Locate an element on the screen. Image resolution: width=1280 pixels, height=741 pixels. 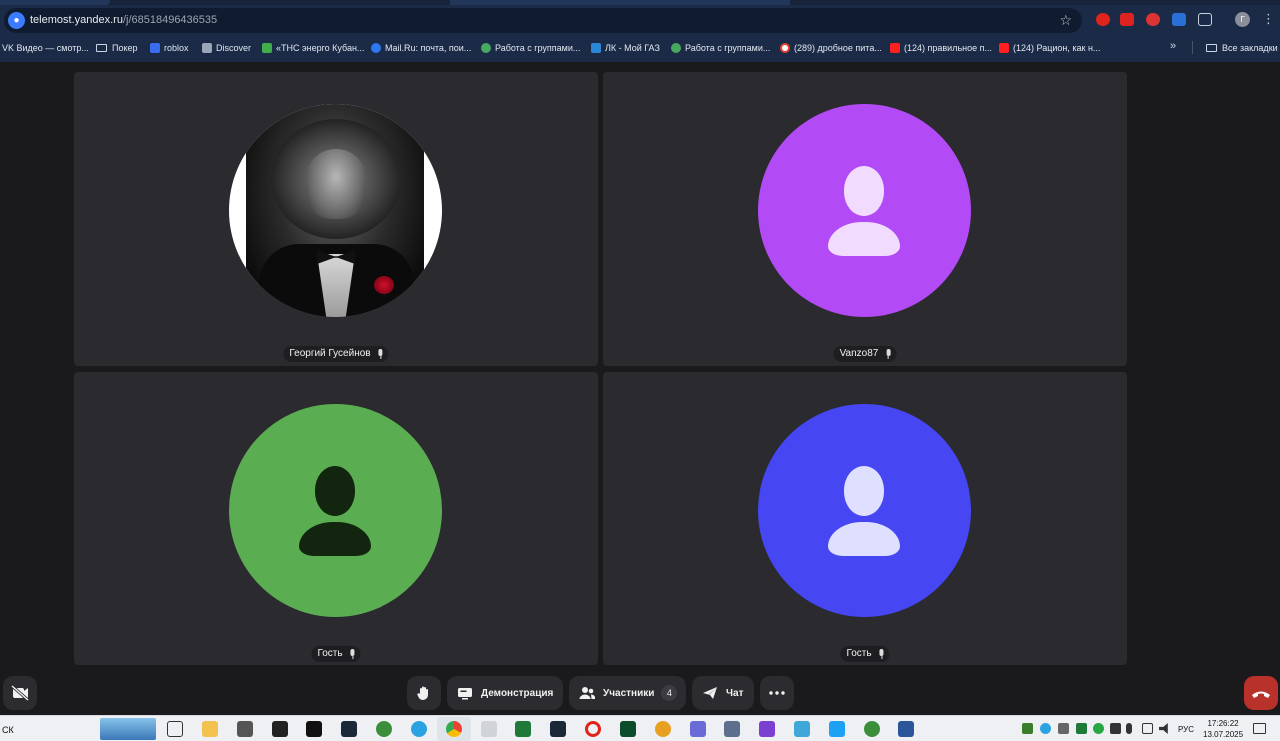
notifications-icon is located at coordinates (1259, 728).